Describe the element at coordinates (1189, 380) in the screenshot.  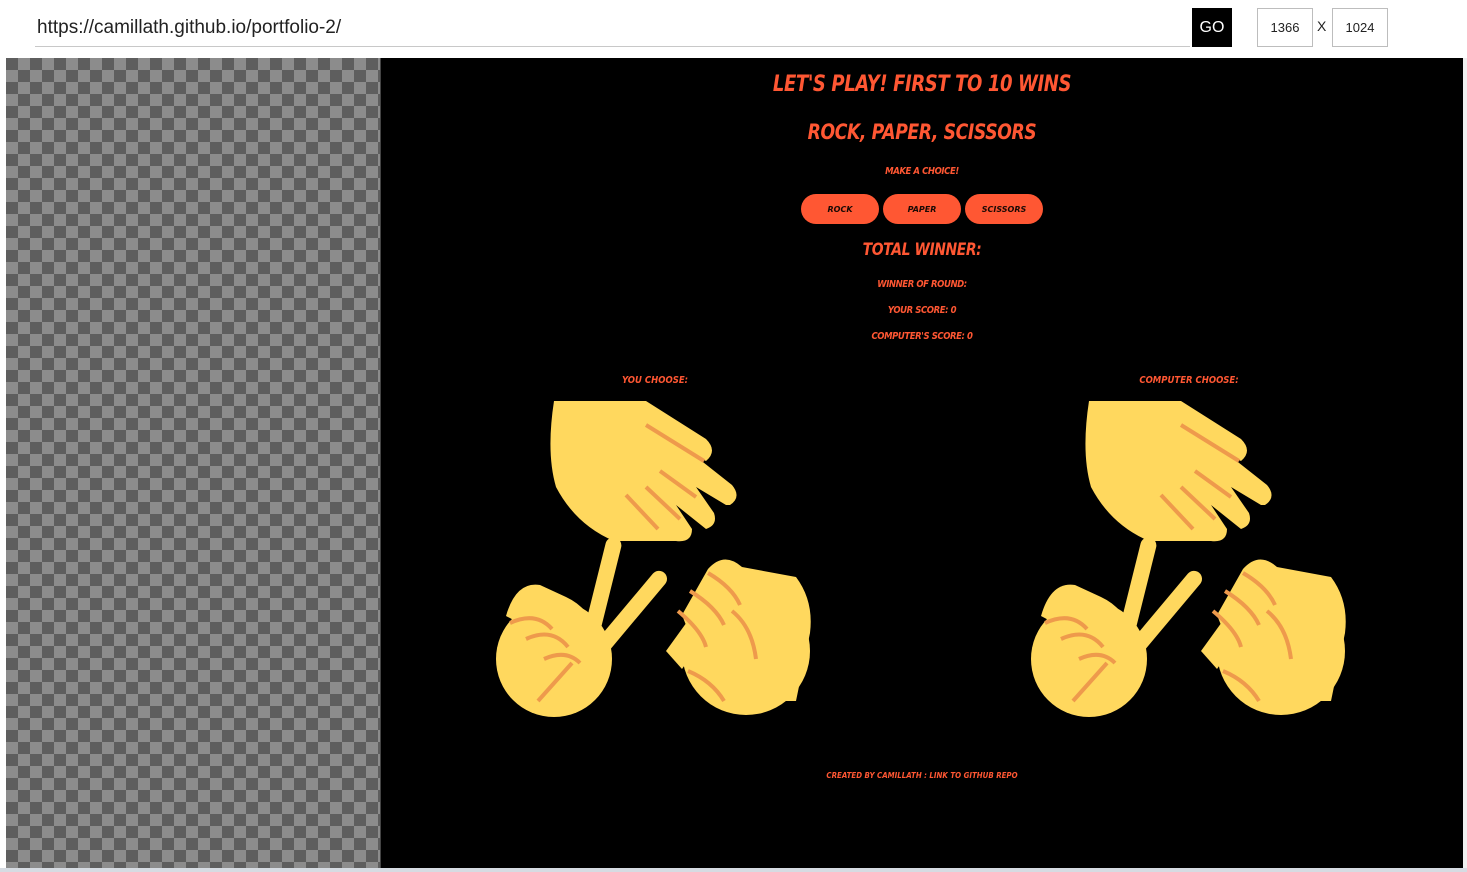
I see `computer-choose-label: Computer choose:` at that location.